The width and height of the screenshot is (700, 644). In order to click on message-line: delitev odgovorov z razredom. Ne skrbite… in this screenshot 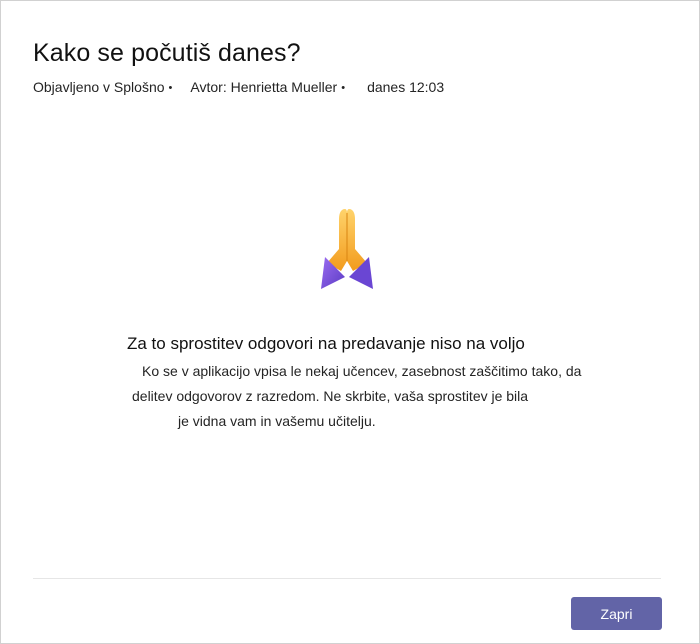, I will do `click(330, 396)`.